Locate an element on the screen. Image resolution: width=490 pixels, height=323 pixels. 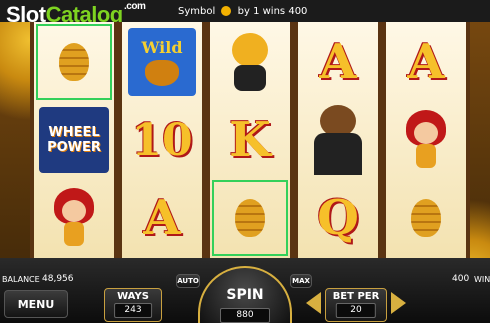
symbol-wild: Wild is located at coordinates (162, 62).